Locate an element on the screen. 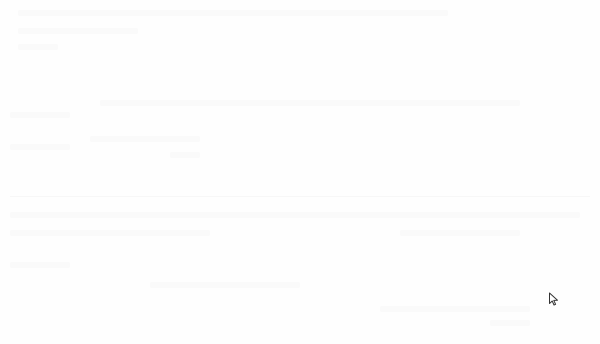 Image resolution: width=600 pixels, height=344 pixels. mouse-pointer-icon is located at coordinates (553, 299).